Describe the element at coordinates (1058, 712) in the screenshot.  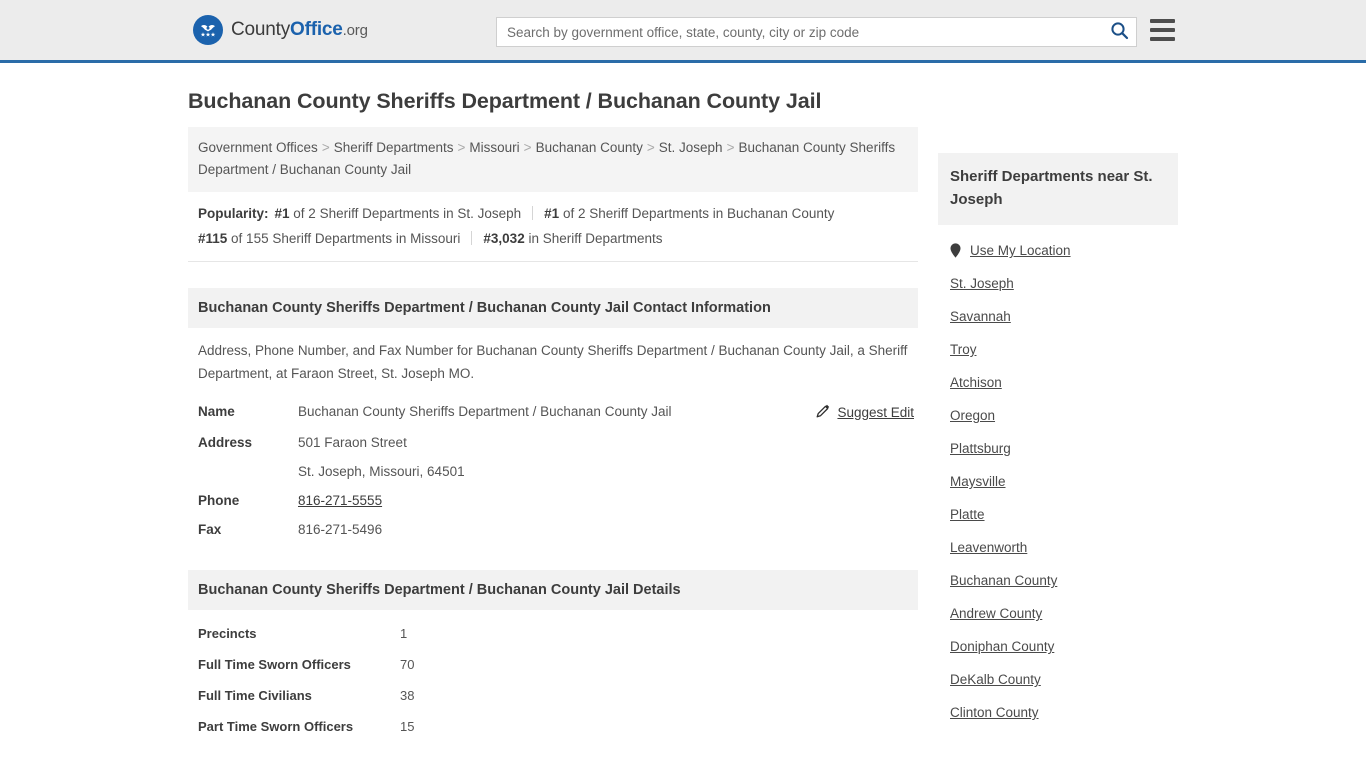
I see `sidebar-item-clinton-county: Clinton County` at that location.